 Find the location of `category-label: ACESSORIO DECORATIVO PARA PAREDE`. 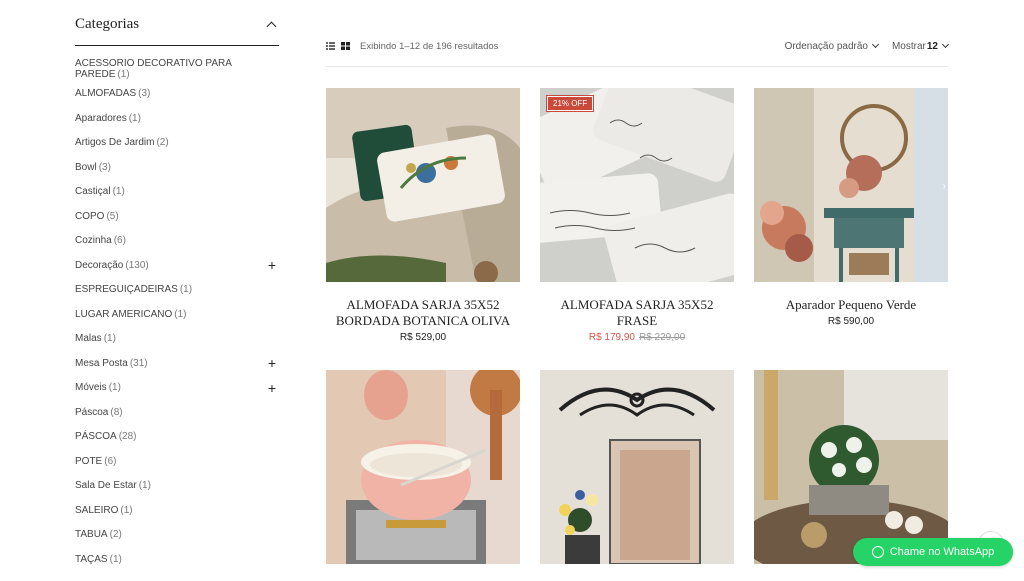

category-label: ACESSORIO DECORATIVO PARA PAREDE is located at coordinates (153, 69).